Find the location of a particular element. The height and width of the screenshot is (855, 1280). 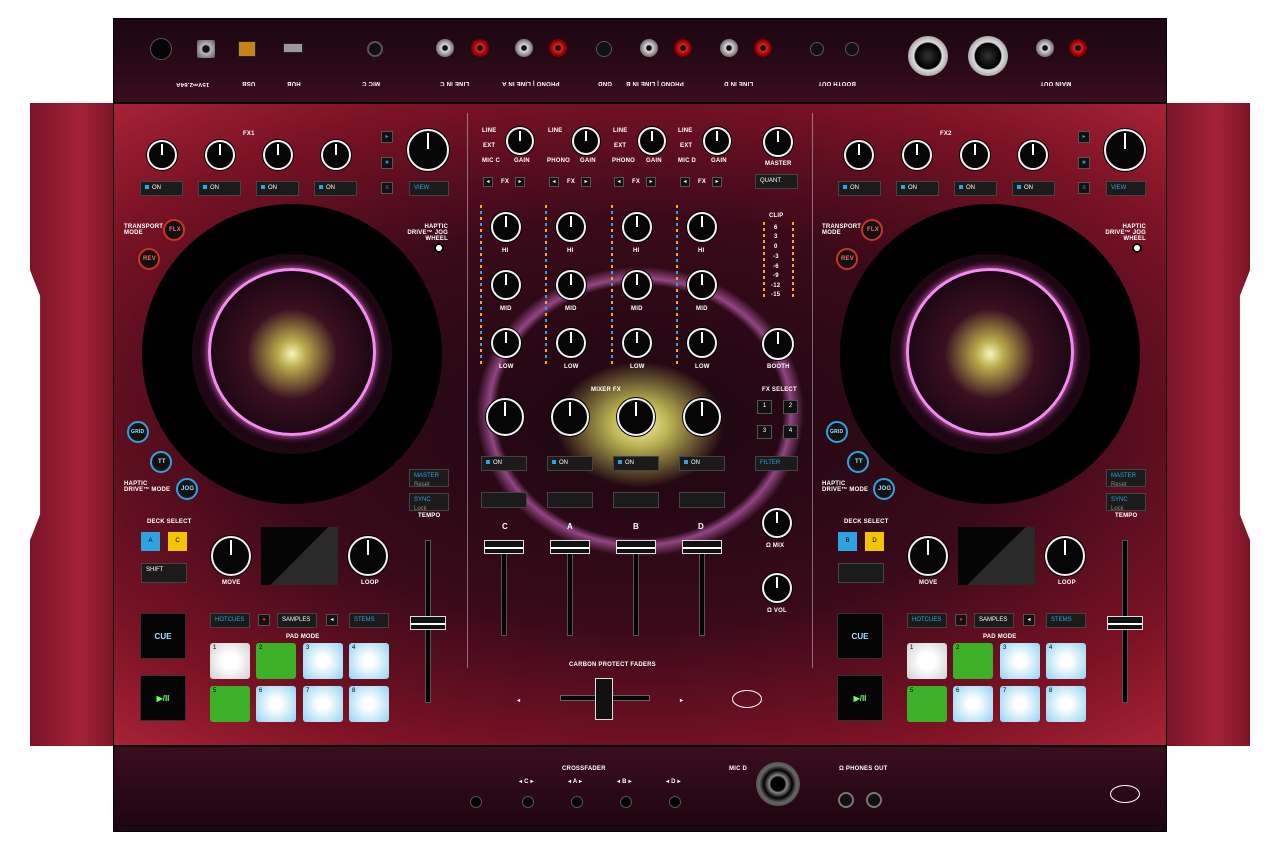

pad: 4 is located at coordinates (369, 661).